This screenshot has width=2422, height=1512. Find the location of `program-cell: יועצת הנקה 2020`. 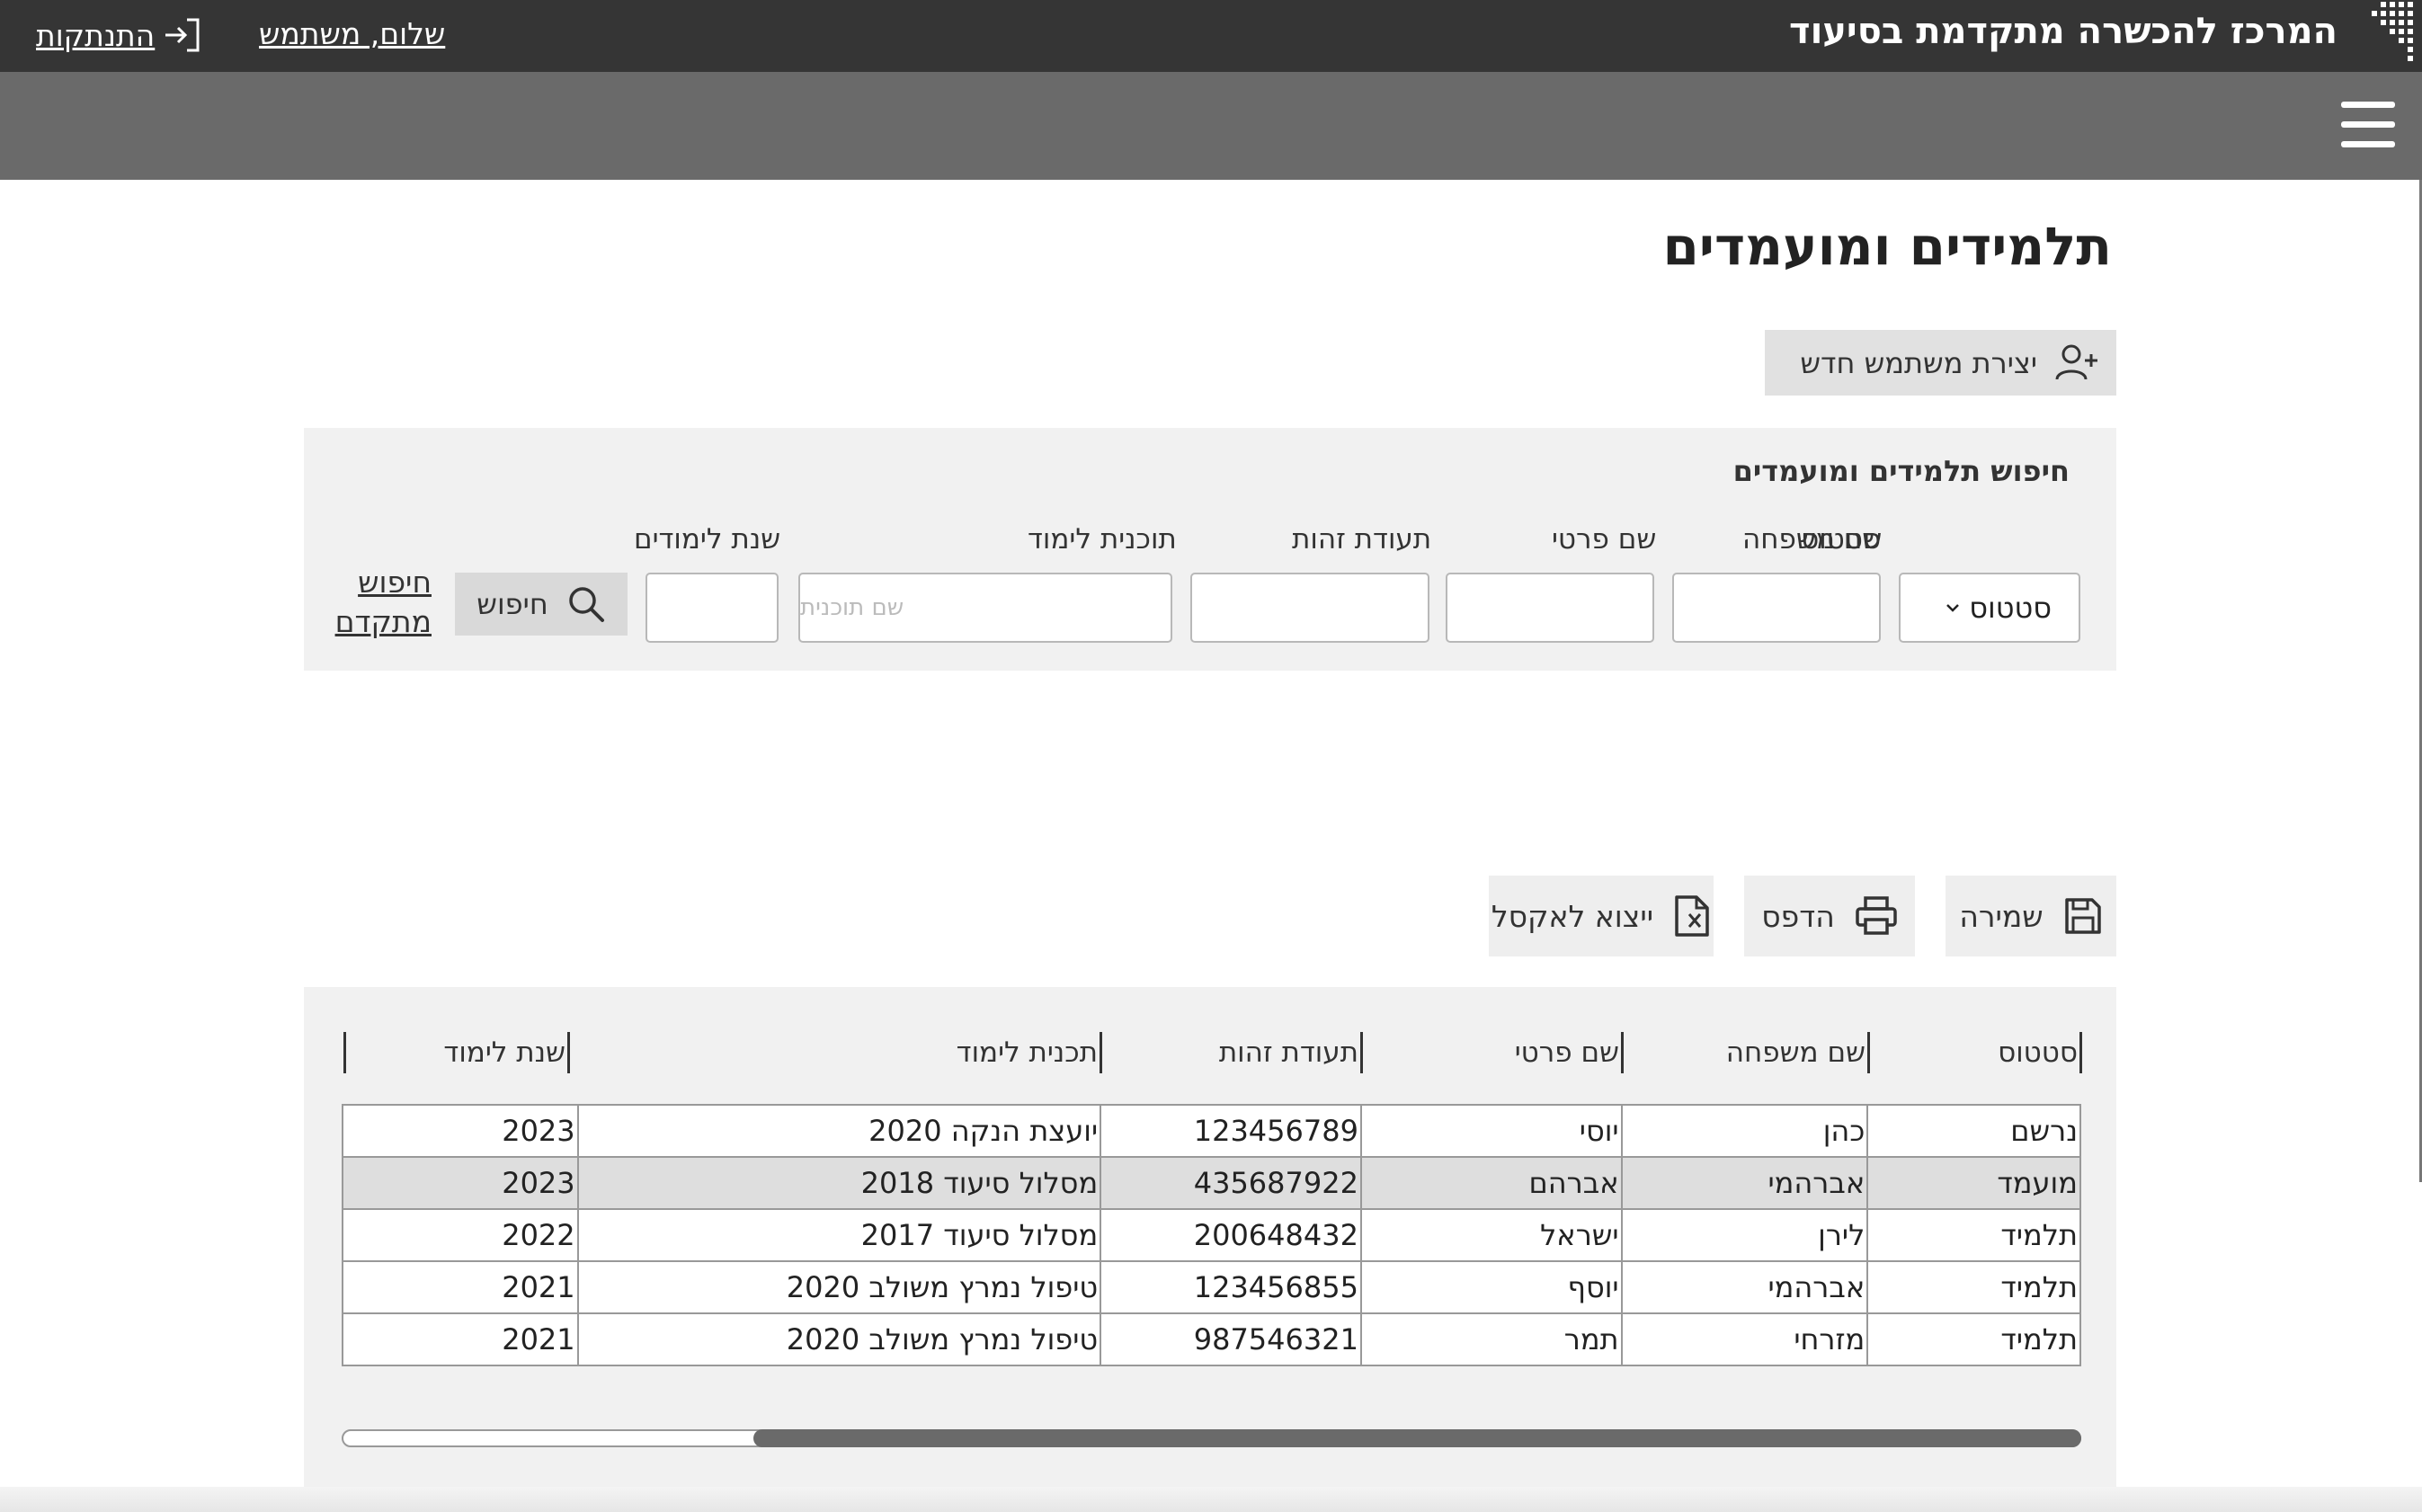

program-cell: יועצת הנקה 2020 is located at coordinates (839, 1131).